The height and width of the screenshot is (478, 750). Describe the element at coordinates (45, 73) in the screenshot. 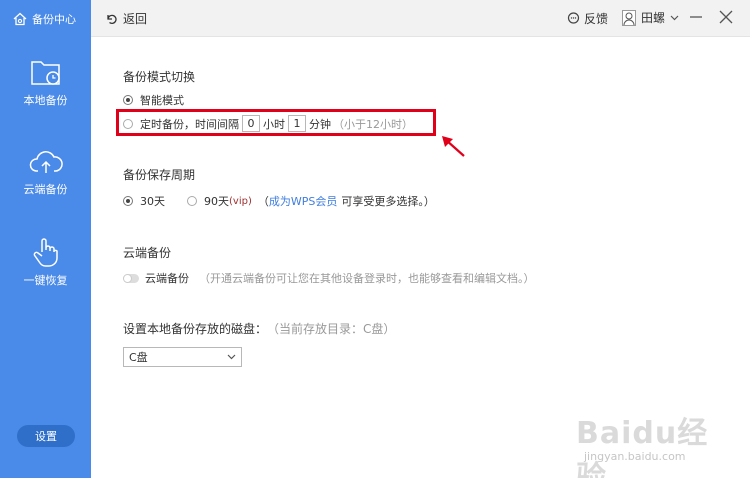

I see `folder-clock-icon` at that location.